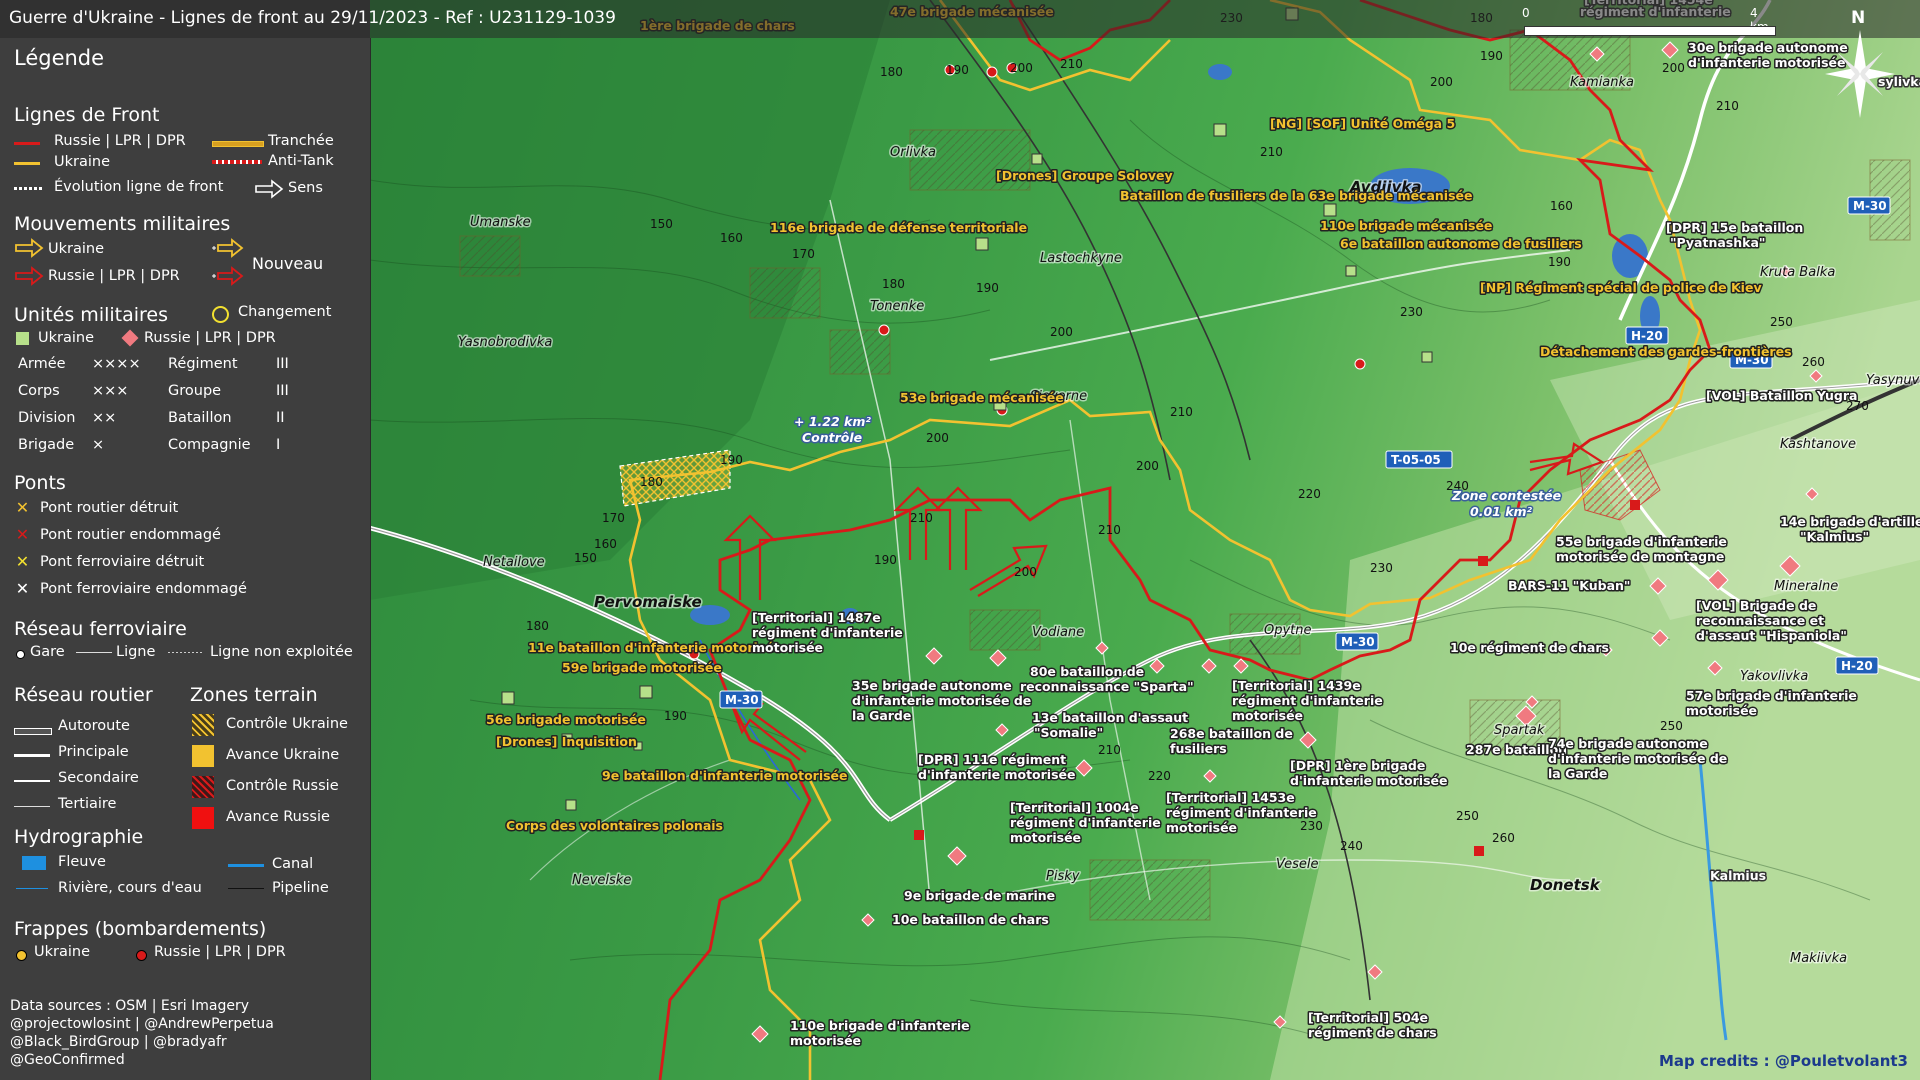  Describe the element at coordinates (1738, 875) in the screenshot. I see `misc-label: Kalmius` at that location.